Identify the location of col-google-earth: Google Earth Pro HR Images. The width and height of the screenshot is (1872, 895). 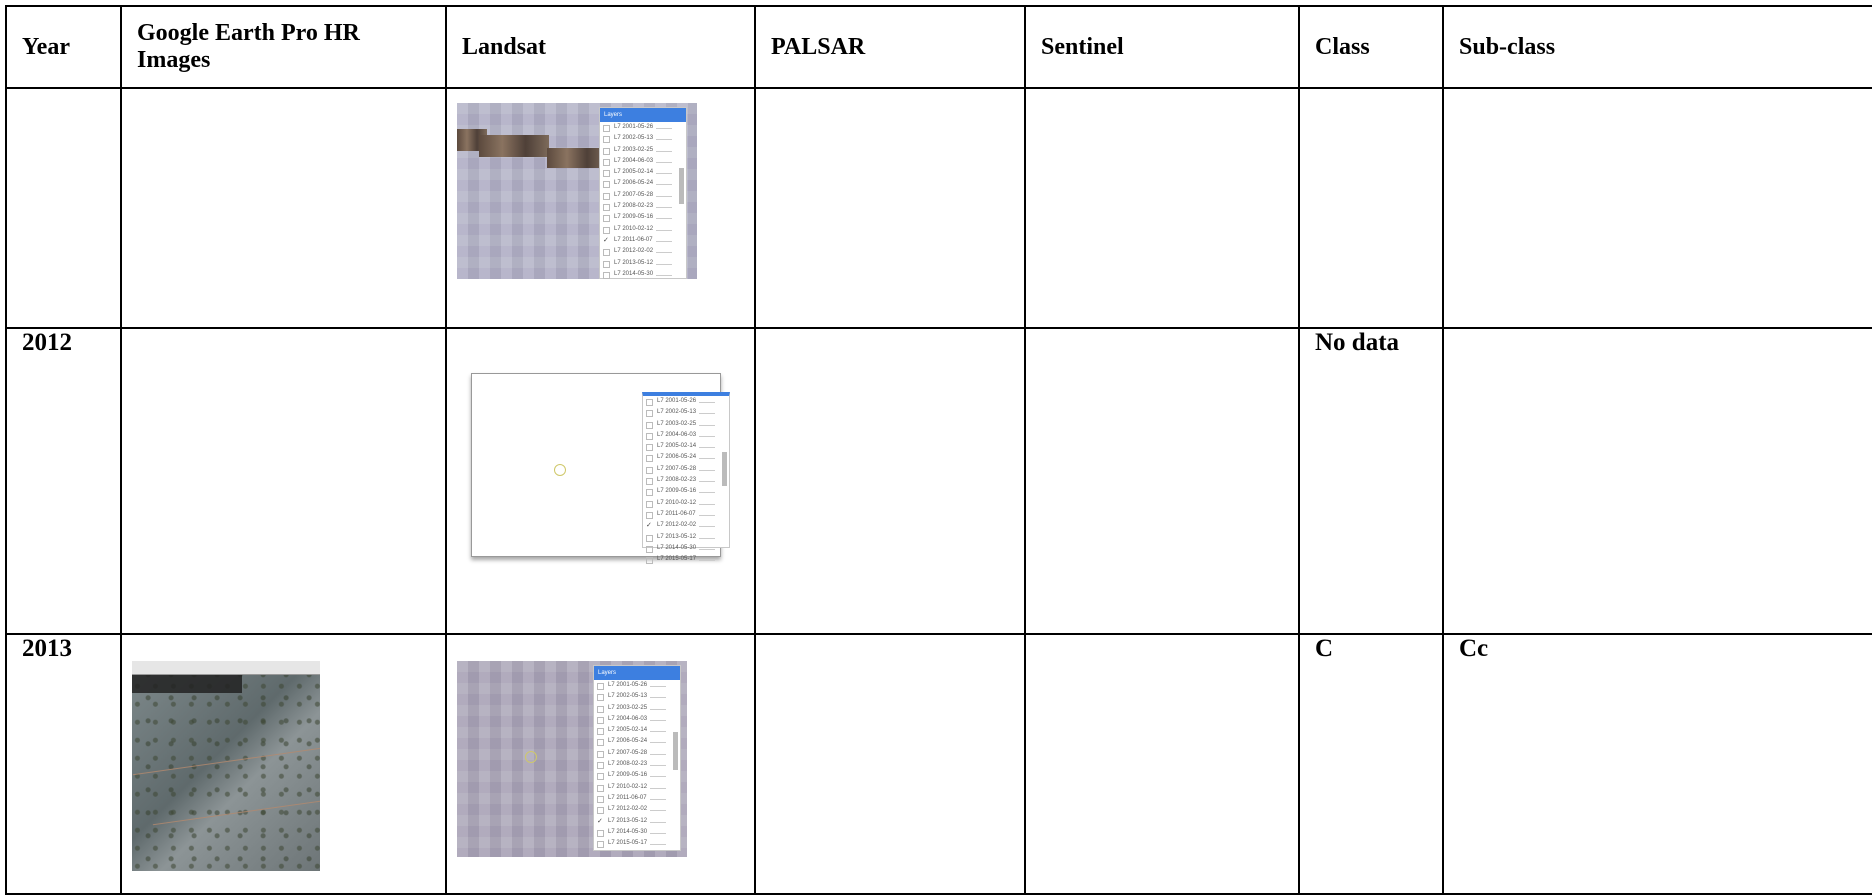
(283, 47).